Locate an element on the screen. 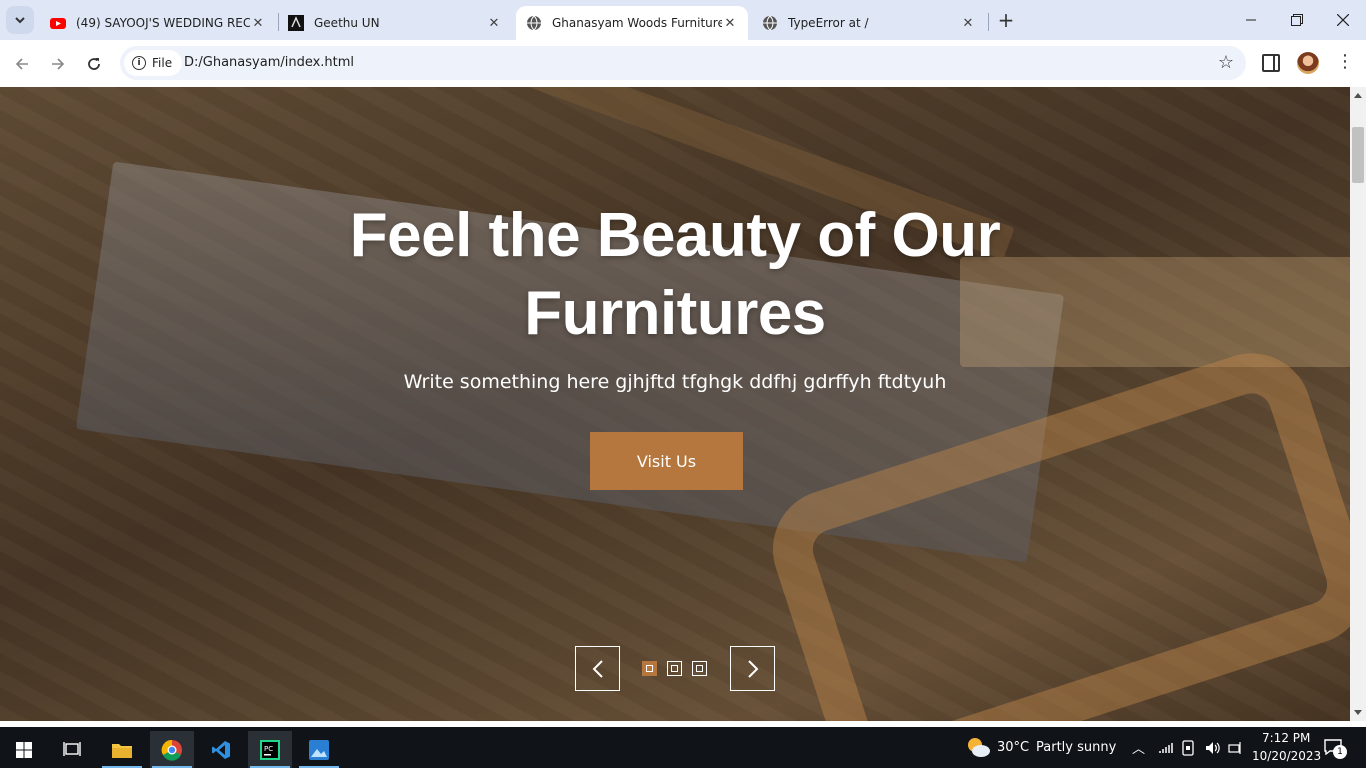  side-panel-icon is located at coordinates (1271, 63).